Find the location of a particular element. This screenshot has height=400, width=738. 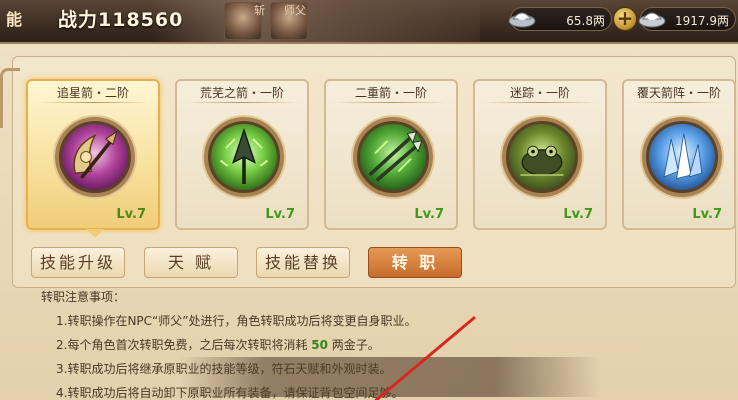

selected-pointer is located at coordinates (95, 233).